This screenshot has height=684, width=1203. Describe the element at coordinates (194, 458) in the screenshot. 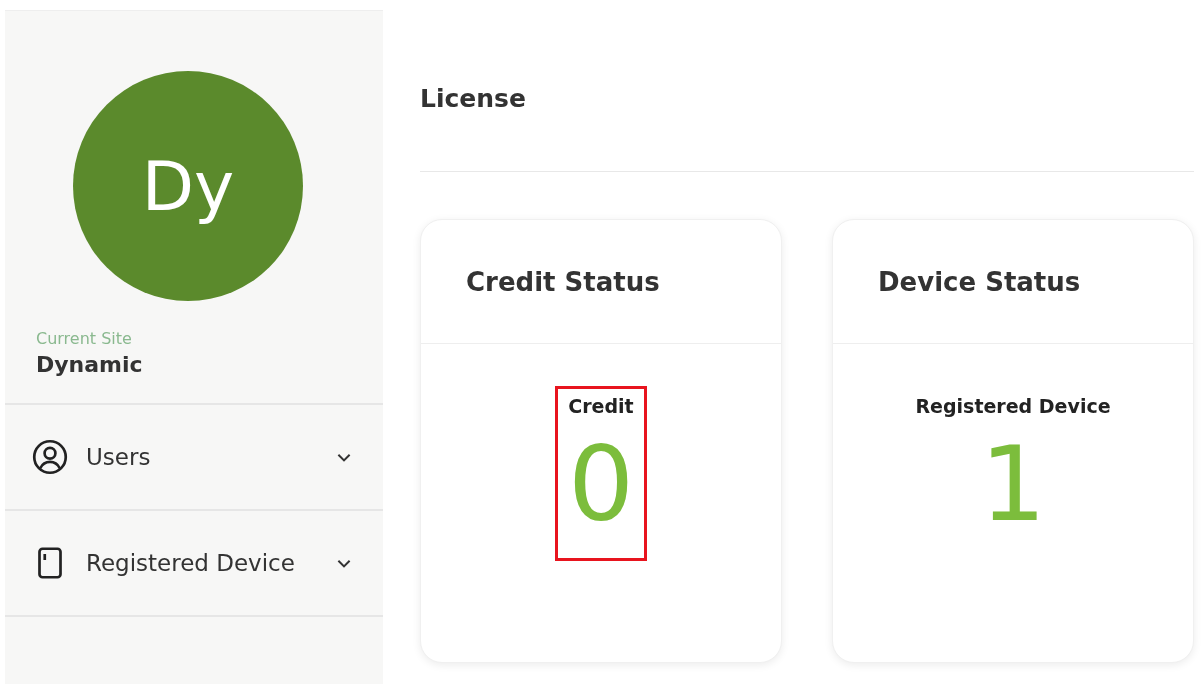

I see `sidebar-item: Users` at that location.